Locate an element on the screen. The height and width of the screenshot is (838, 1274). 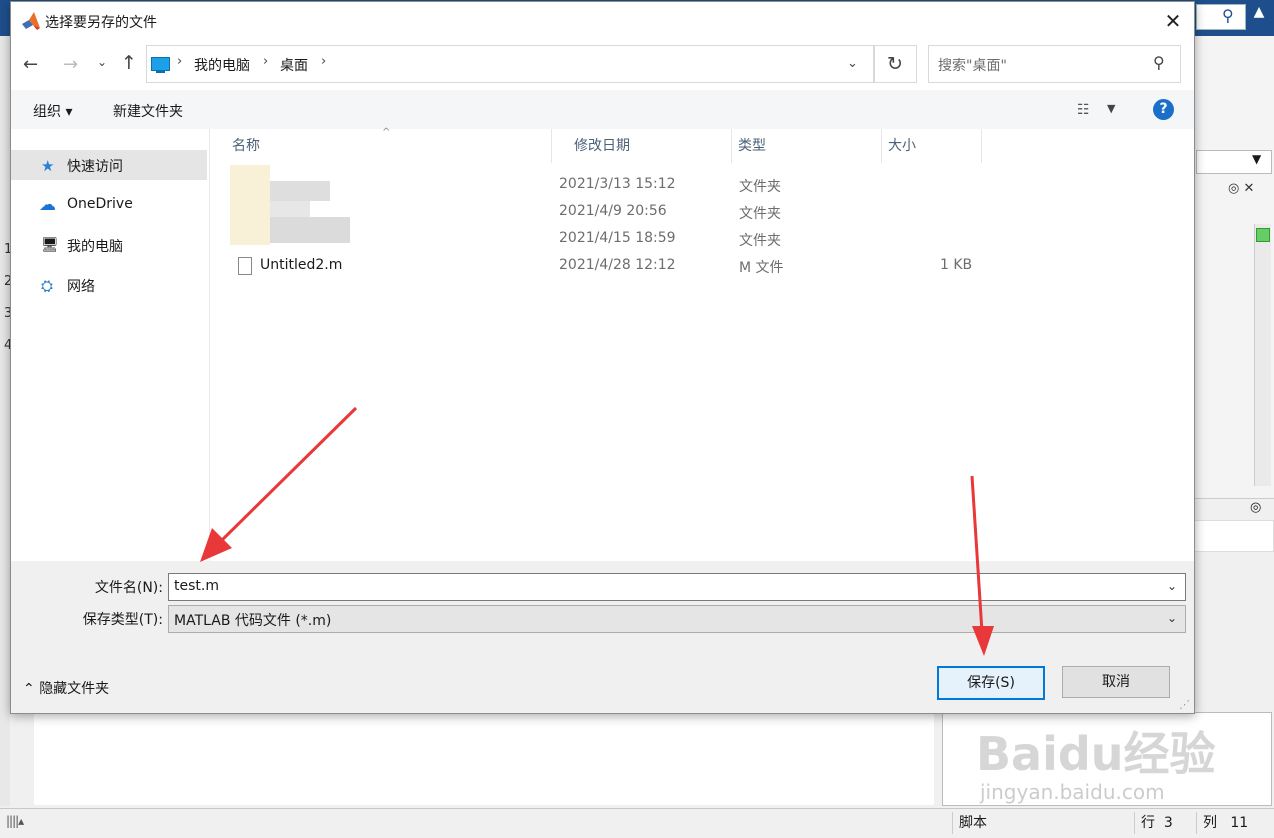
organize-menu-button: 组织 ▾ is located at coordinates (52, 111).